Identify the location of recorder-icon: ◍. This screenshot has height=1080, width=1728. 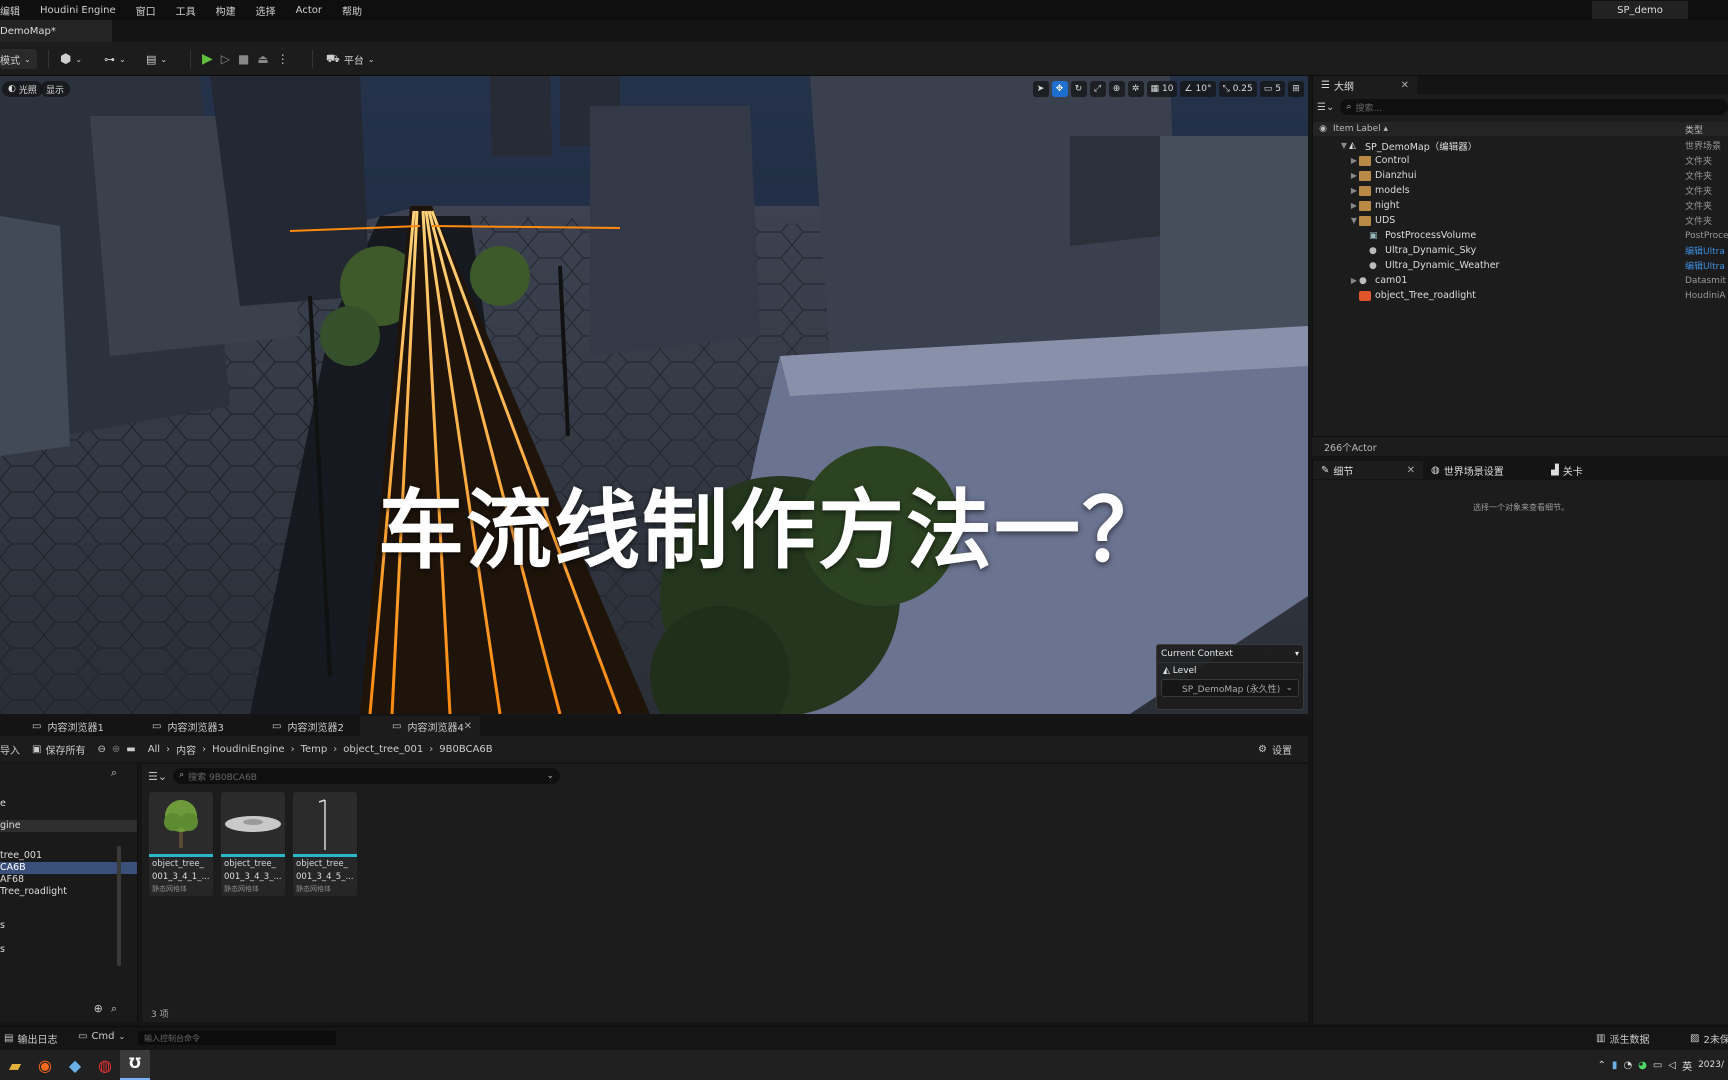
(105, 1065).